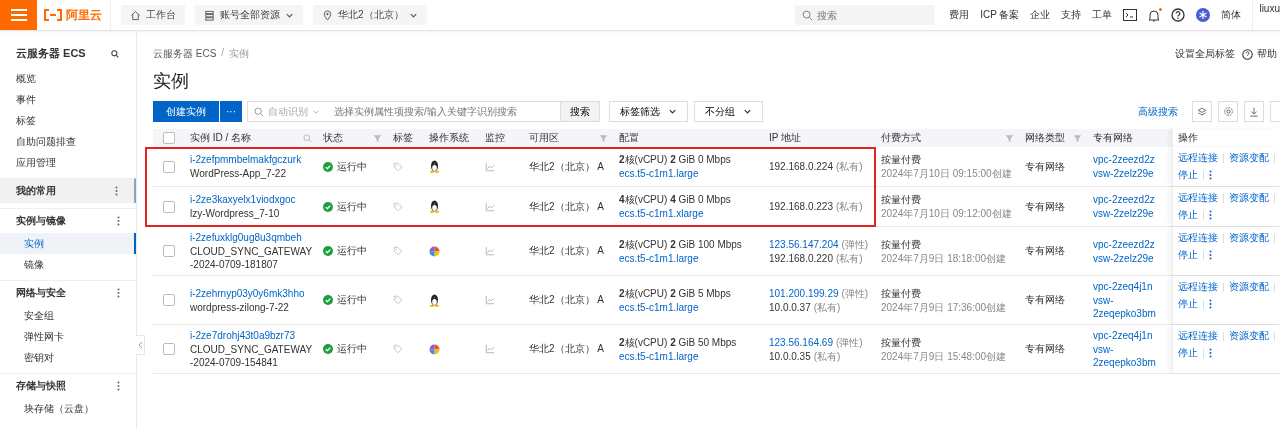  What do you see at coordinates (243, 199) in the screenshot?
I see `instance-id-link: i-2ze3kaxyelx1viodxgoc` at bounding box center [243, 199].